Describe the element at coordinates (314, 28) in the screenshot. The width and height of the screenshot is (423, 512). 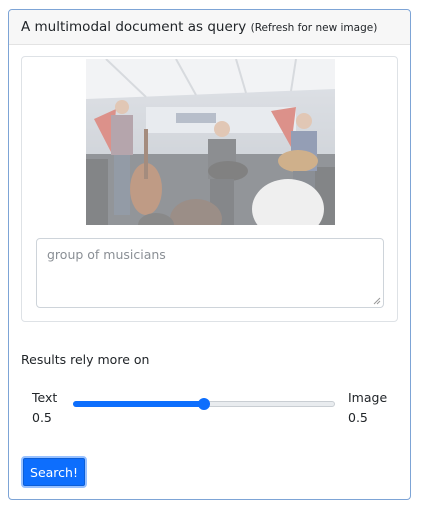
I see `refresh-hint: (Refresh for new image)` at that location.